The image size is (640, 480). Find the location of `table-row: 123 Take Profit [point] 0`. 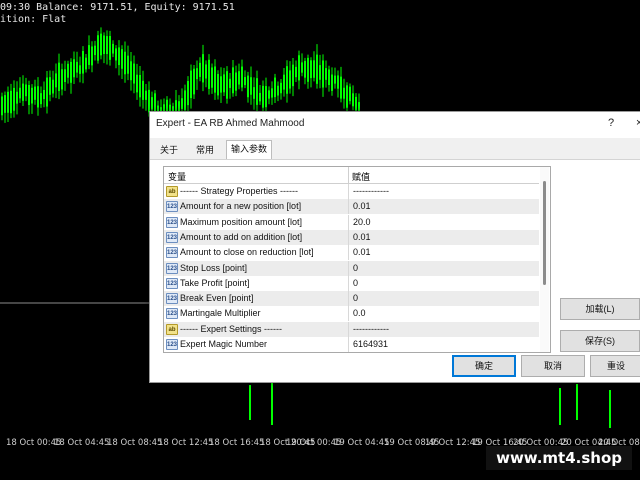

table-row: 123 Take Profit [point] 0 is located at coordinates (351, 283).